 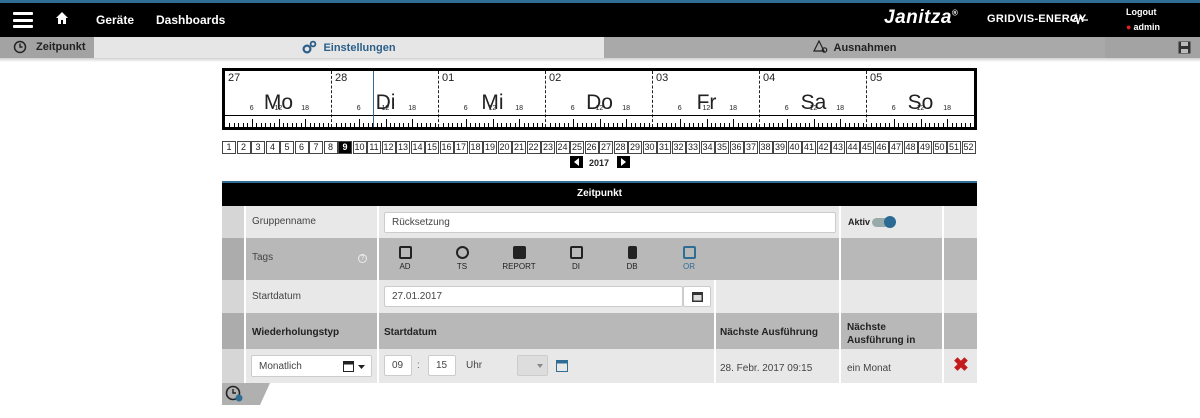 I want to click on week-number-box: 40, so click(x=794, y=147).